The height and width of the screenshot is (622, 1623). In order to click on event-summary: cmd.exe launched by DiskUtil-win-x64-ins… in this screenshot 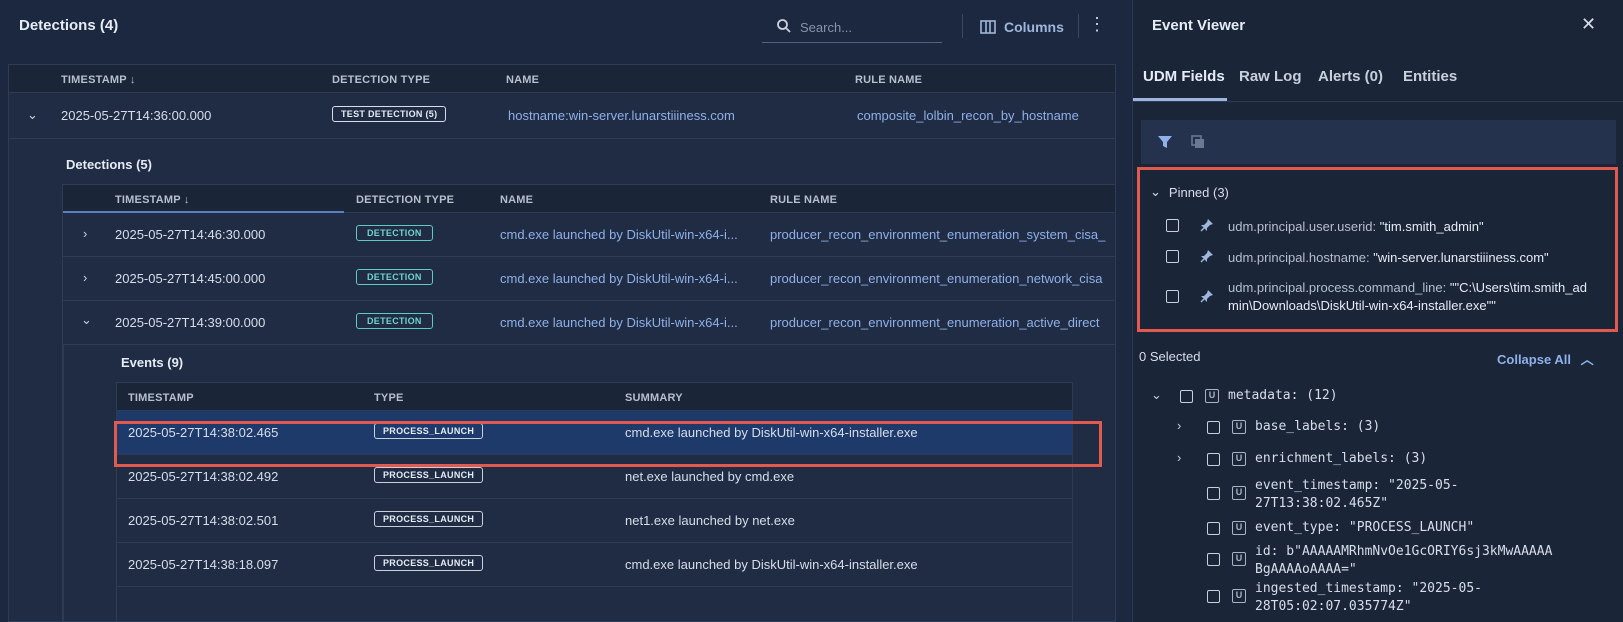, I will do `click(771, 564)`.